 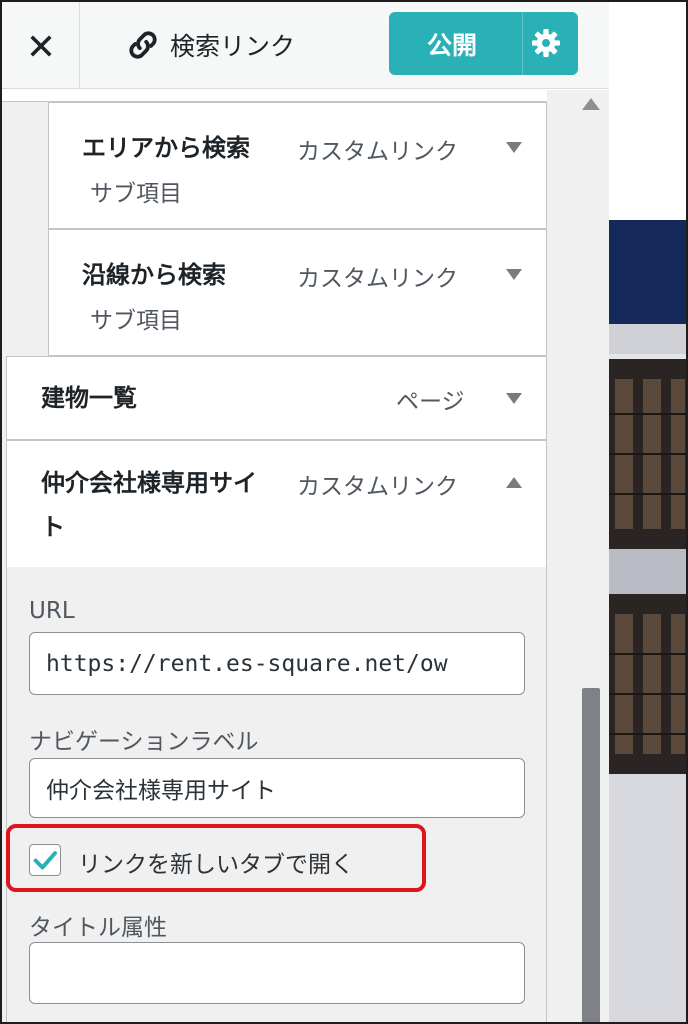 What do you see at coordinates (53, 527) in the screenshot?
I see `menu-item-title-wrap: ト` at bounding box center [53, 527].